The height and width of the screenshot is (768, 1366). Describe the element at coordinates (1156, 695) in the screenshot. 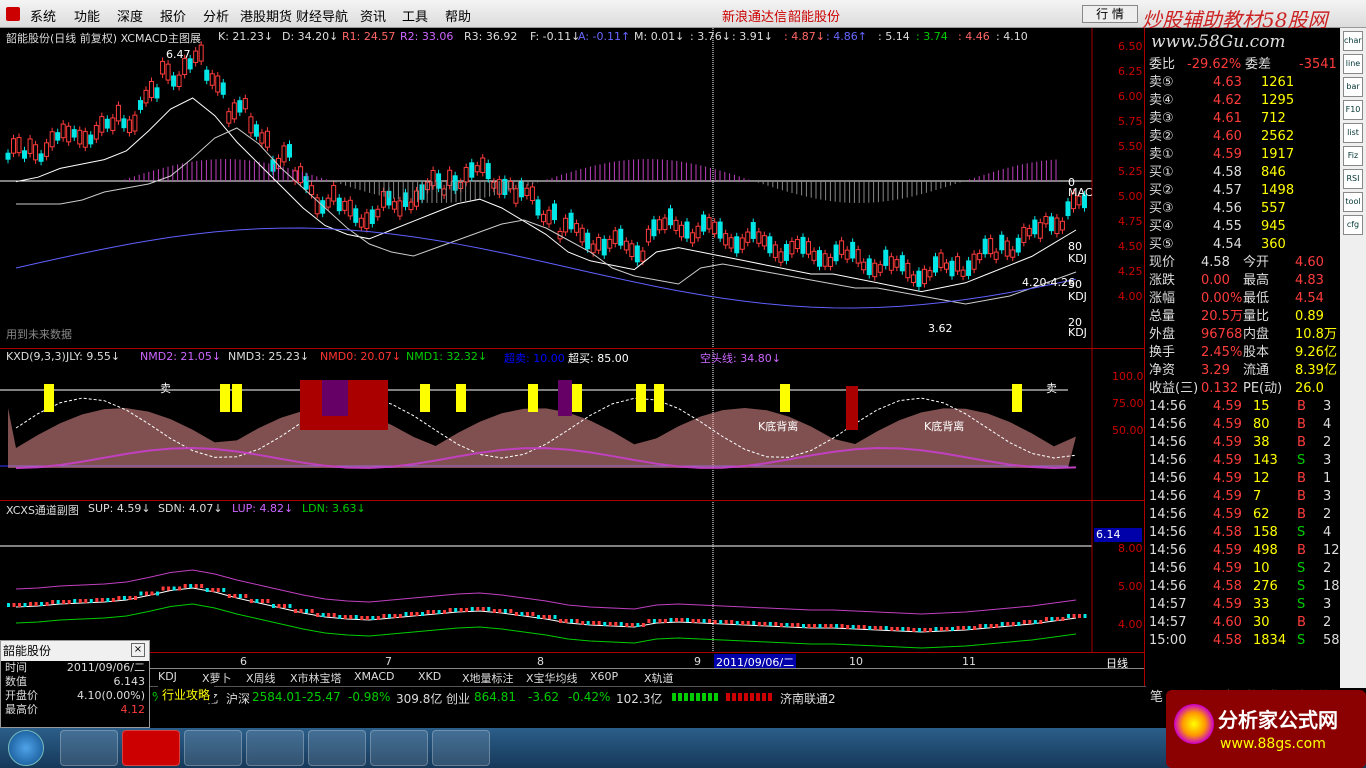

I see `quote-tab: 笔` at that location.